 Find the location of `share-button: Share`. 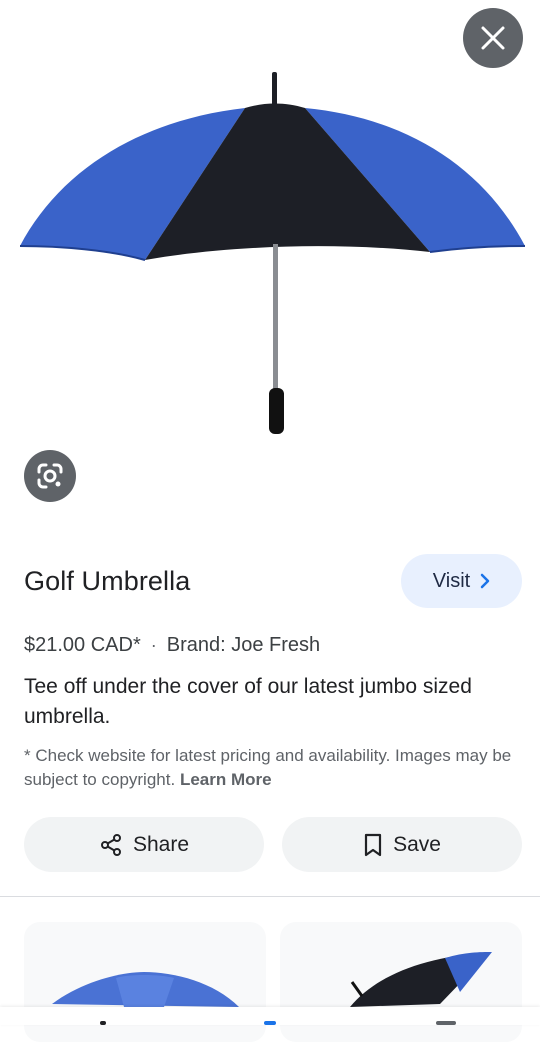

share-button: Share is located at coordinates (144, 844).